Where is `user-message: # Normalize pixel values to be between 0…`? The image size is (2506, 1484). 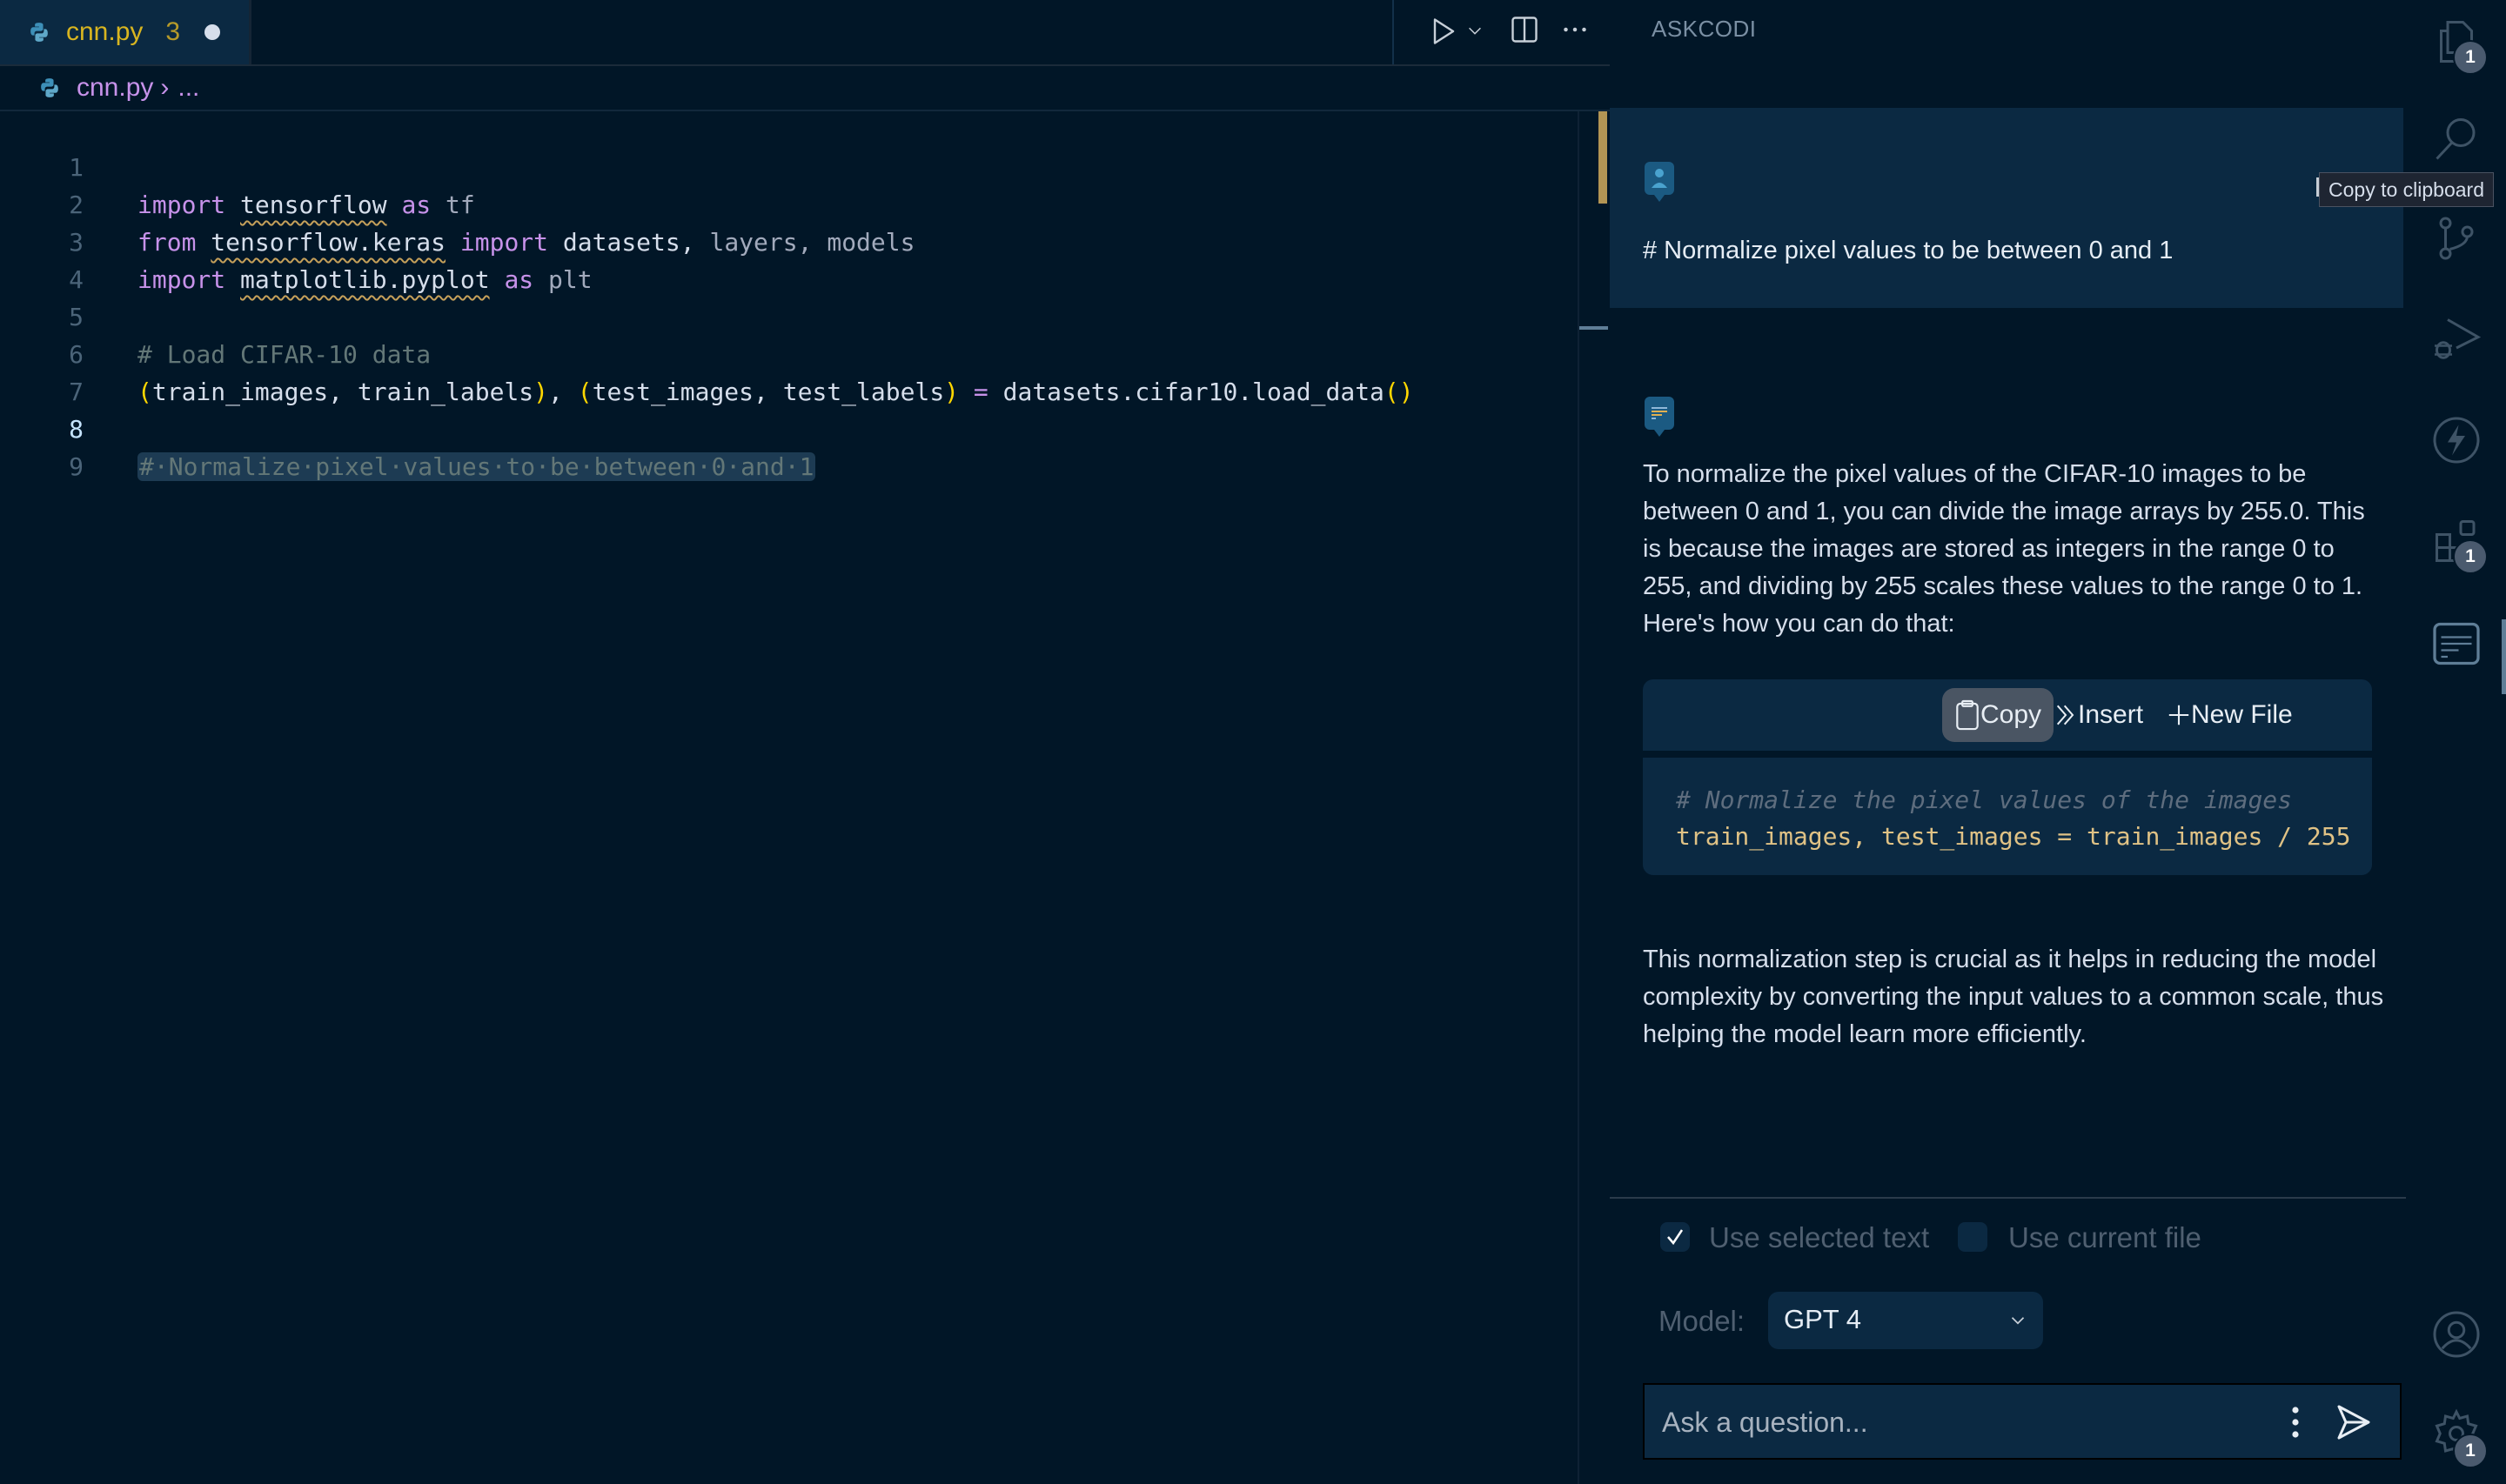 user-message: # Normalize pixel values to be between 0… is located at coordinates (2006, 208).